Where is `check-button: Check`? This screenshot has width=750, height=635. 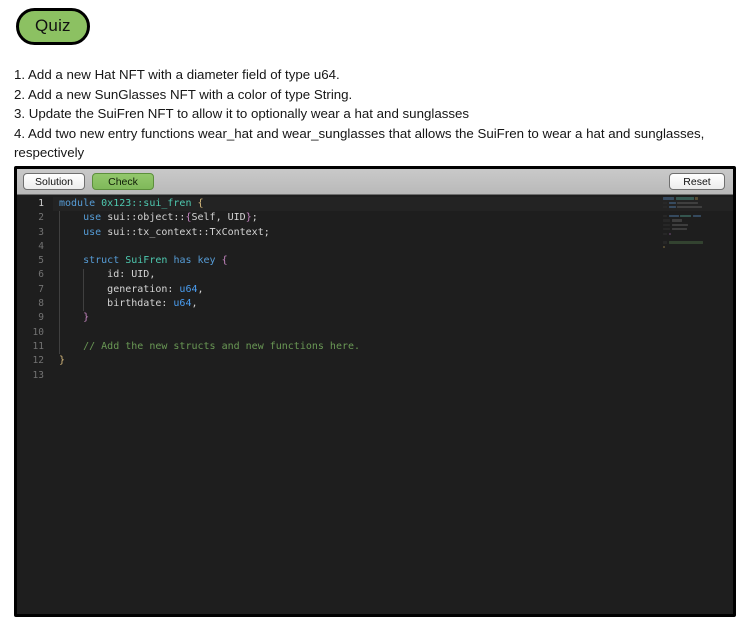 check-button: Check is located at coordinates (123, 181).